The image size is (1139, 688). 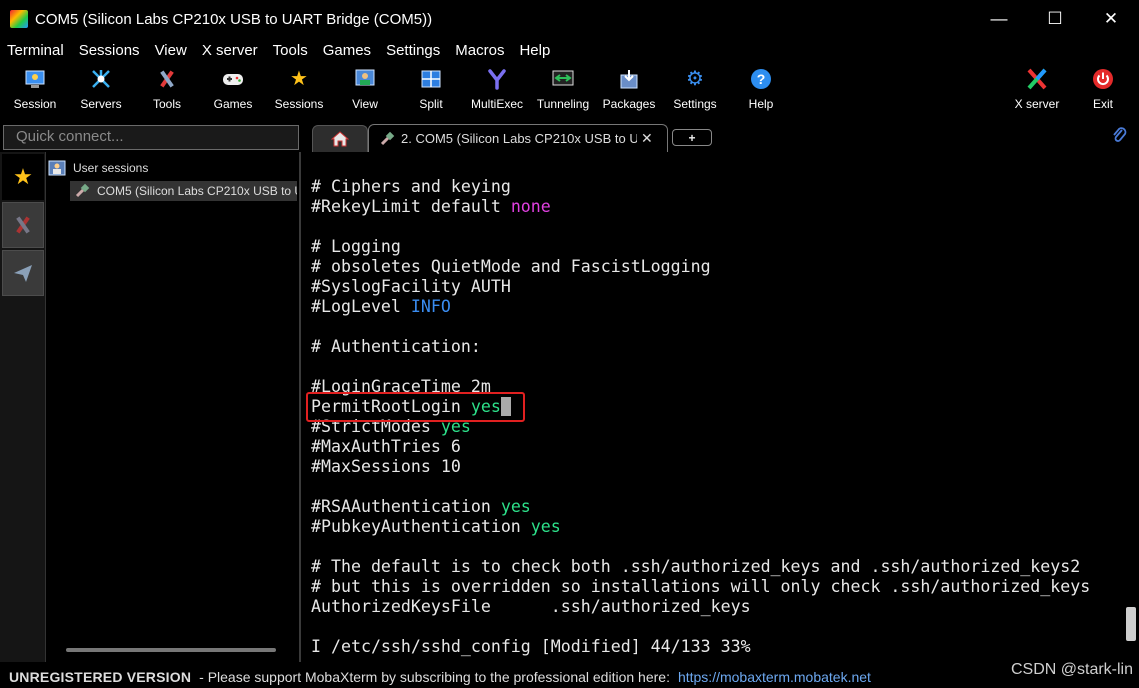 I want to click on terminal-line: #PubkeyAuthentication yes, so click(x=700, y=527).